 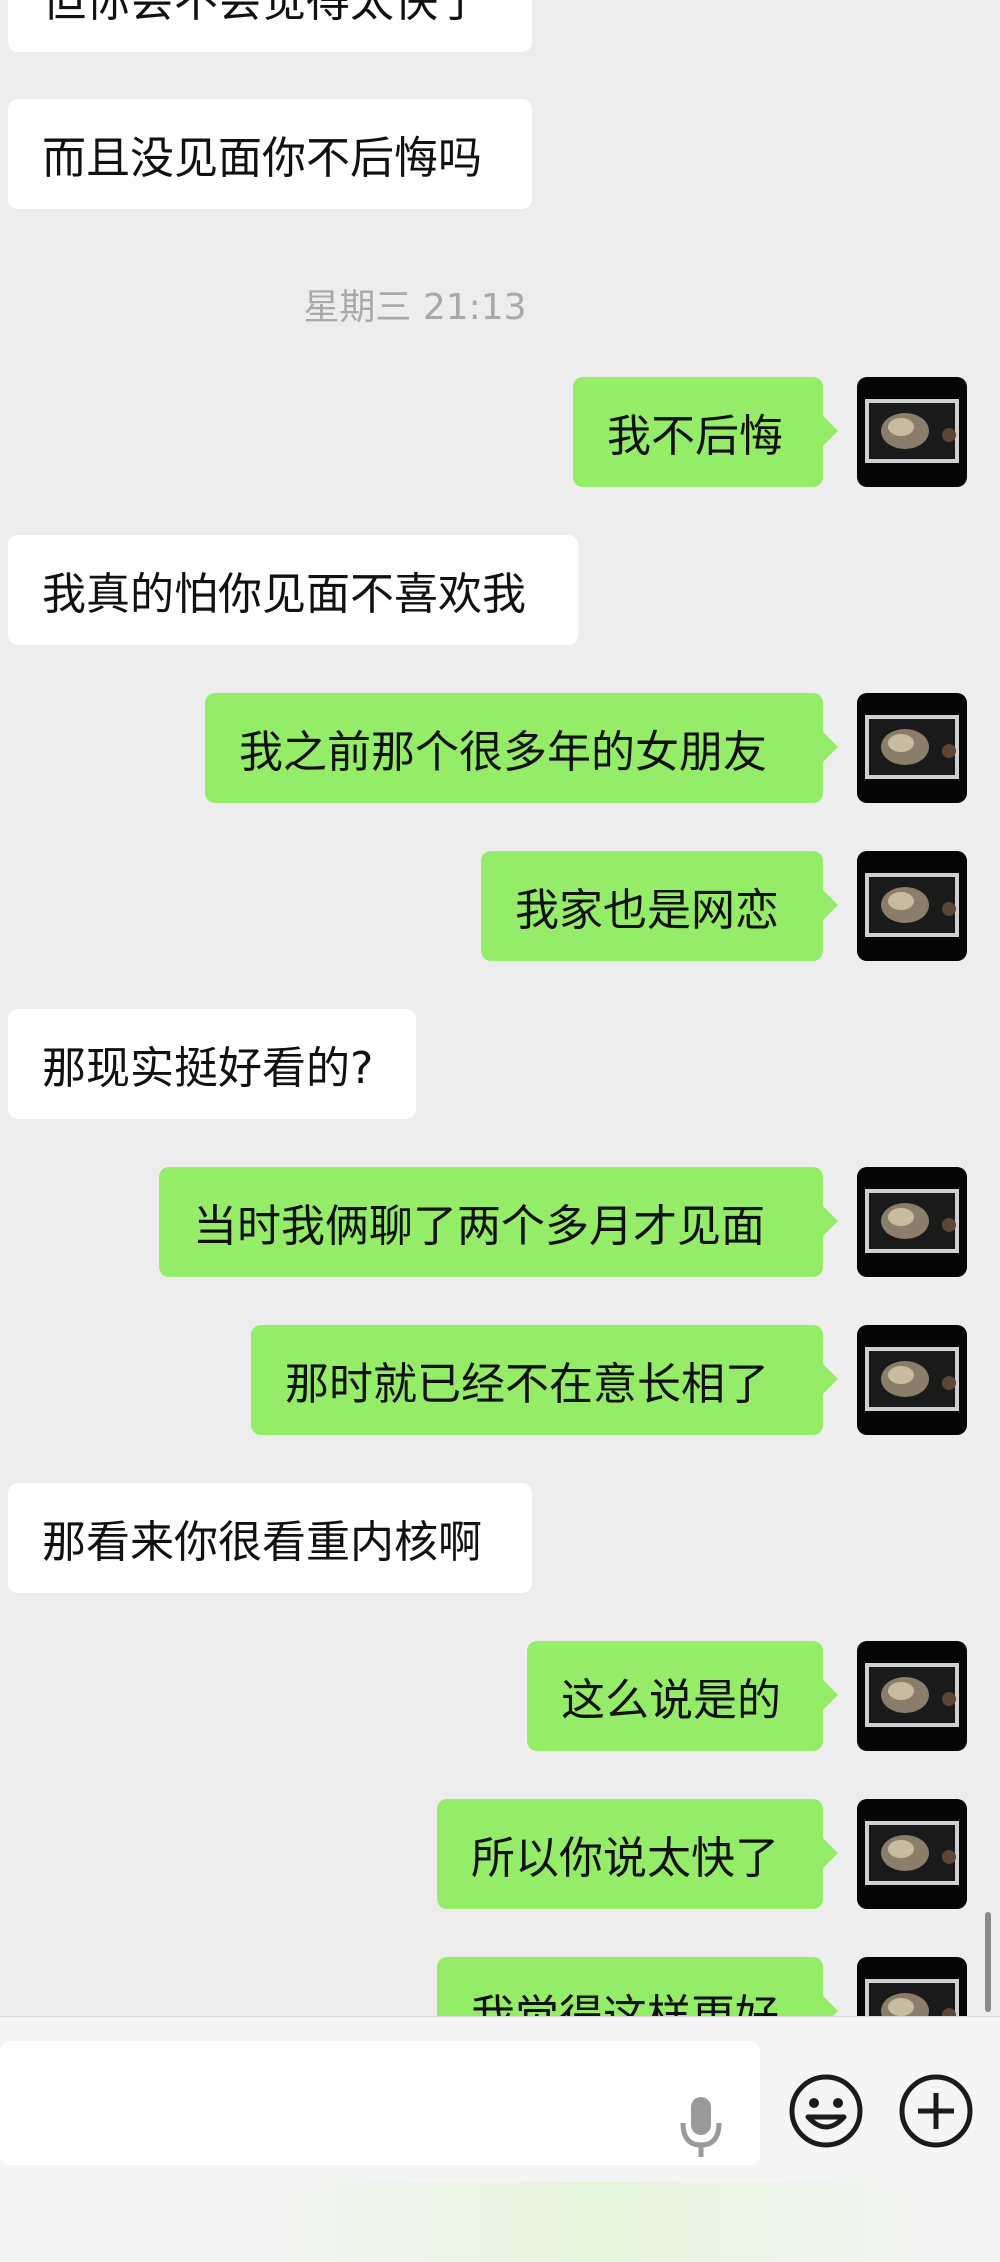 I want to click on message-text: 我之前那个很多年的女朋友, so click(x=503, y=752).